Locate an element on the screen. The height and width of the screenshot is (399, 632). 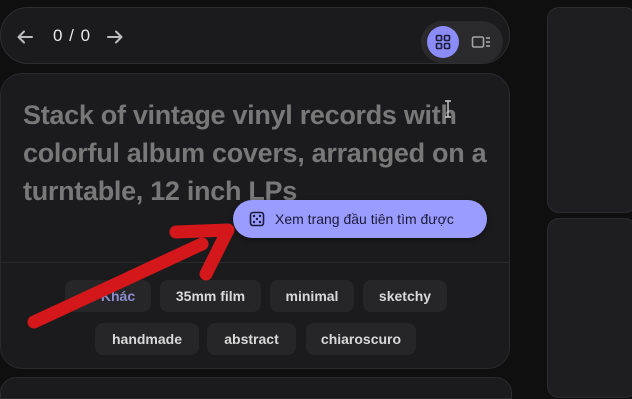
chip-sketchy: sketchy is located at coordinates (405, 296).